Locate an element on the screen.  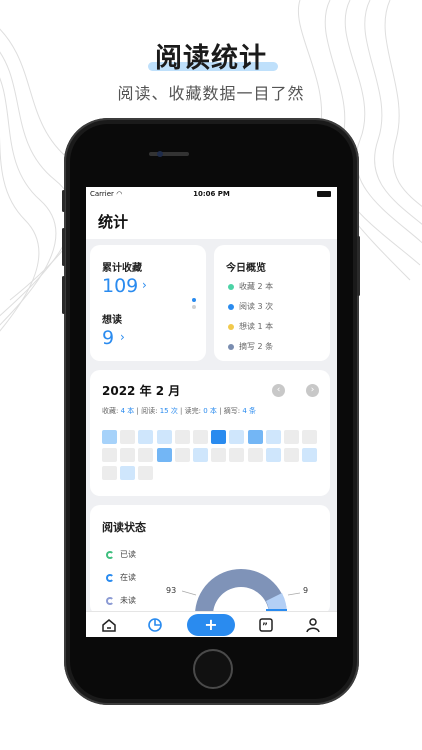
stats-read-prefix: | 阅读: is located at coordinates (147, 411).